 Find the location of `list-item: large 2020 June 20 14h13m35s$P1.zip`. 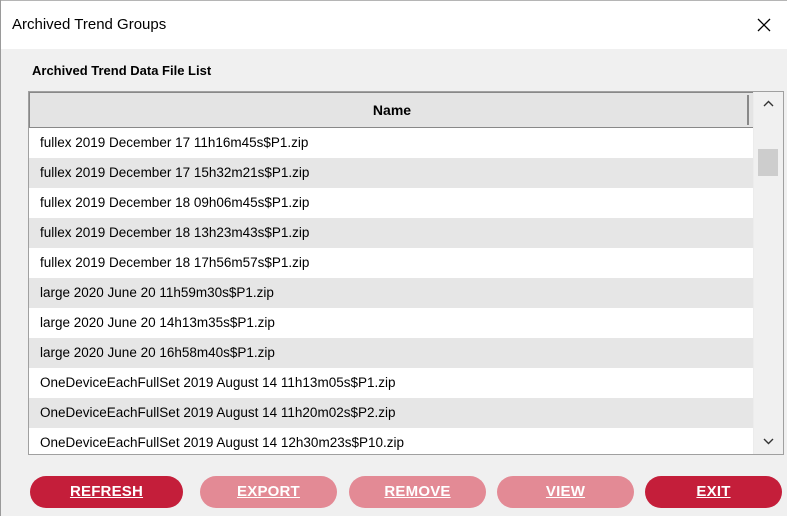

list-item: large 2020 June 20 14h13m35s$P1.zip is located at coordinates (392, 323).